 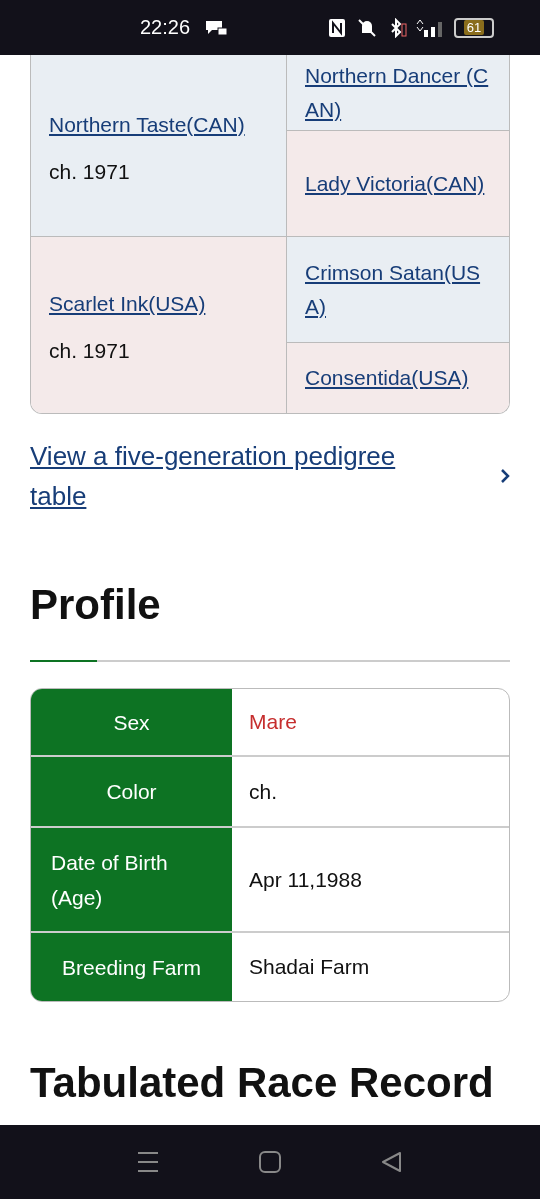 What do you see at coordinates (216, 27) in the screenshot?
I see `chat-icon` at bounding box center [216, 27].